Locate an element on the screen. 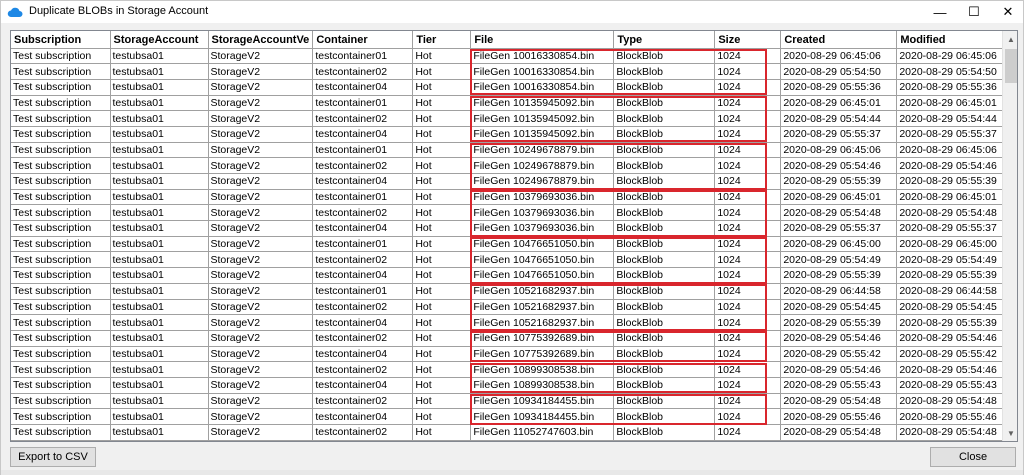  vertical-scrollbar: ▲ ▼ is located at coordinates (1009, 236).